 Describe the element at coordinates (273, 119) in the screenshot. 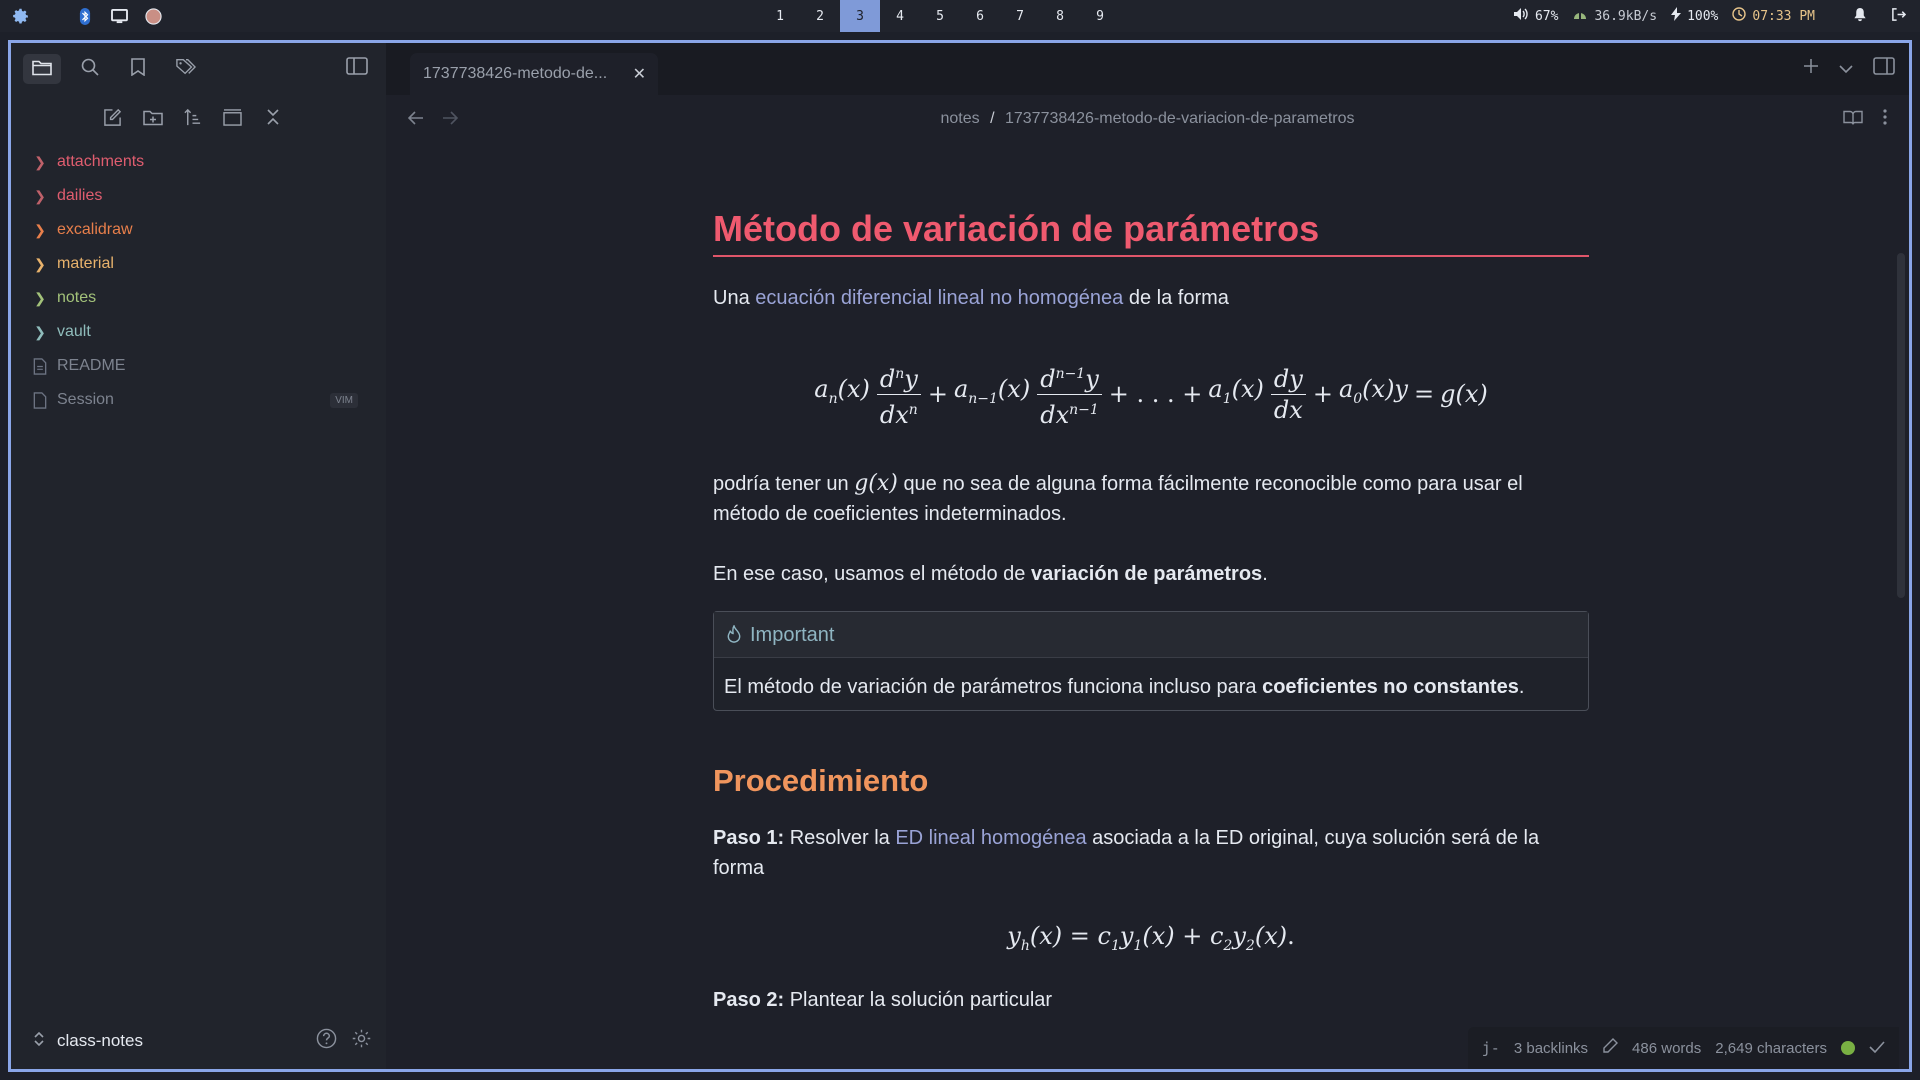

I see `collapse-all-button` at that location.